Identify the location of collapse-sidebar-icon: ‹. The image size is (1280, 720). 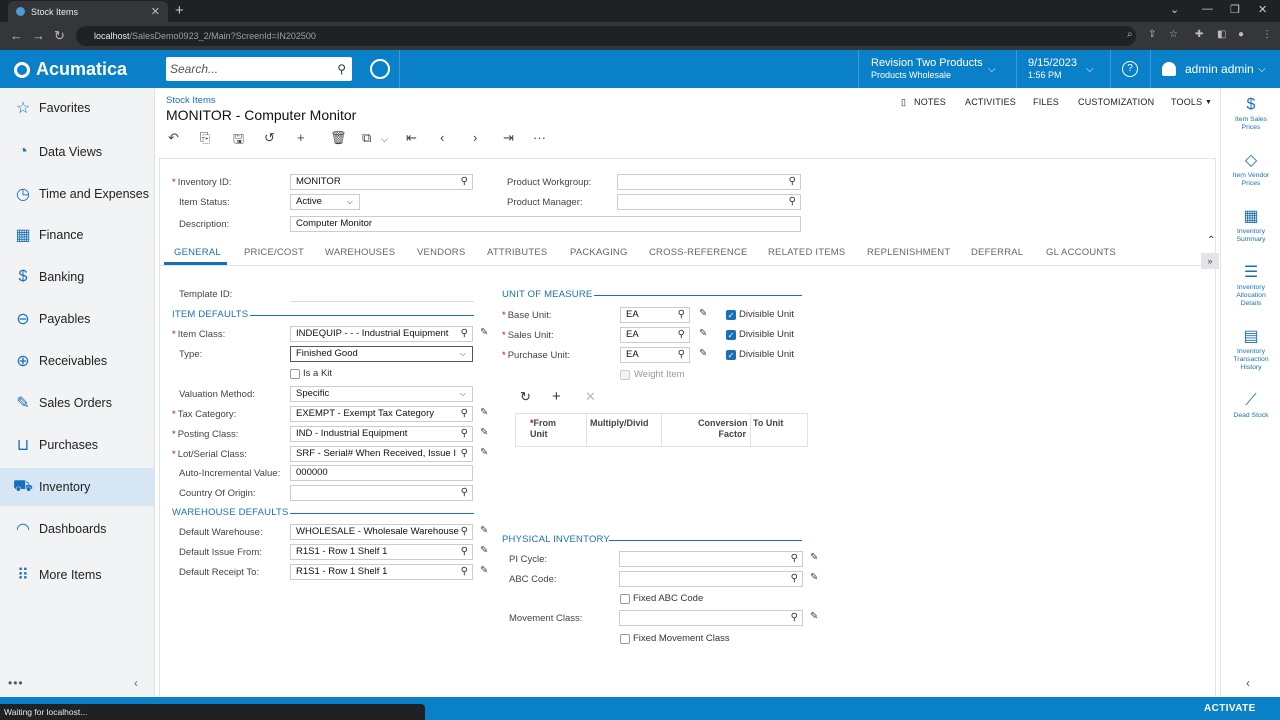
(136, 683).